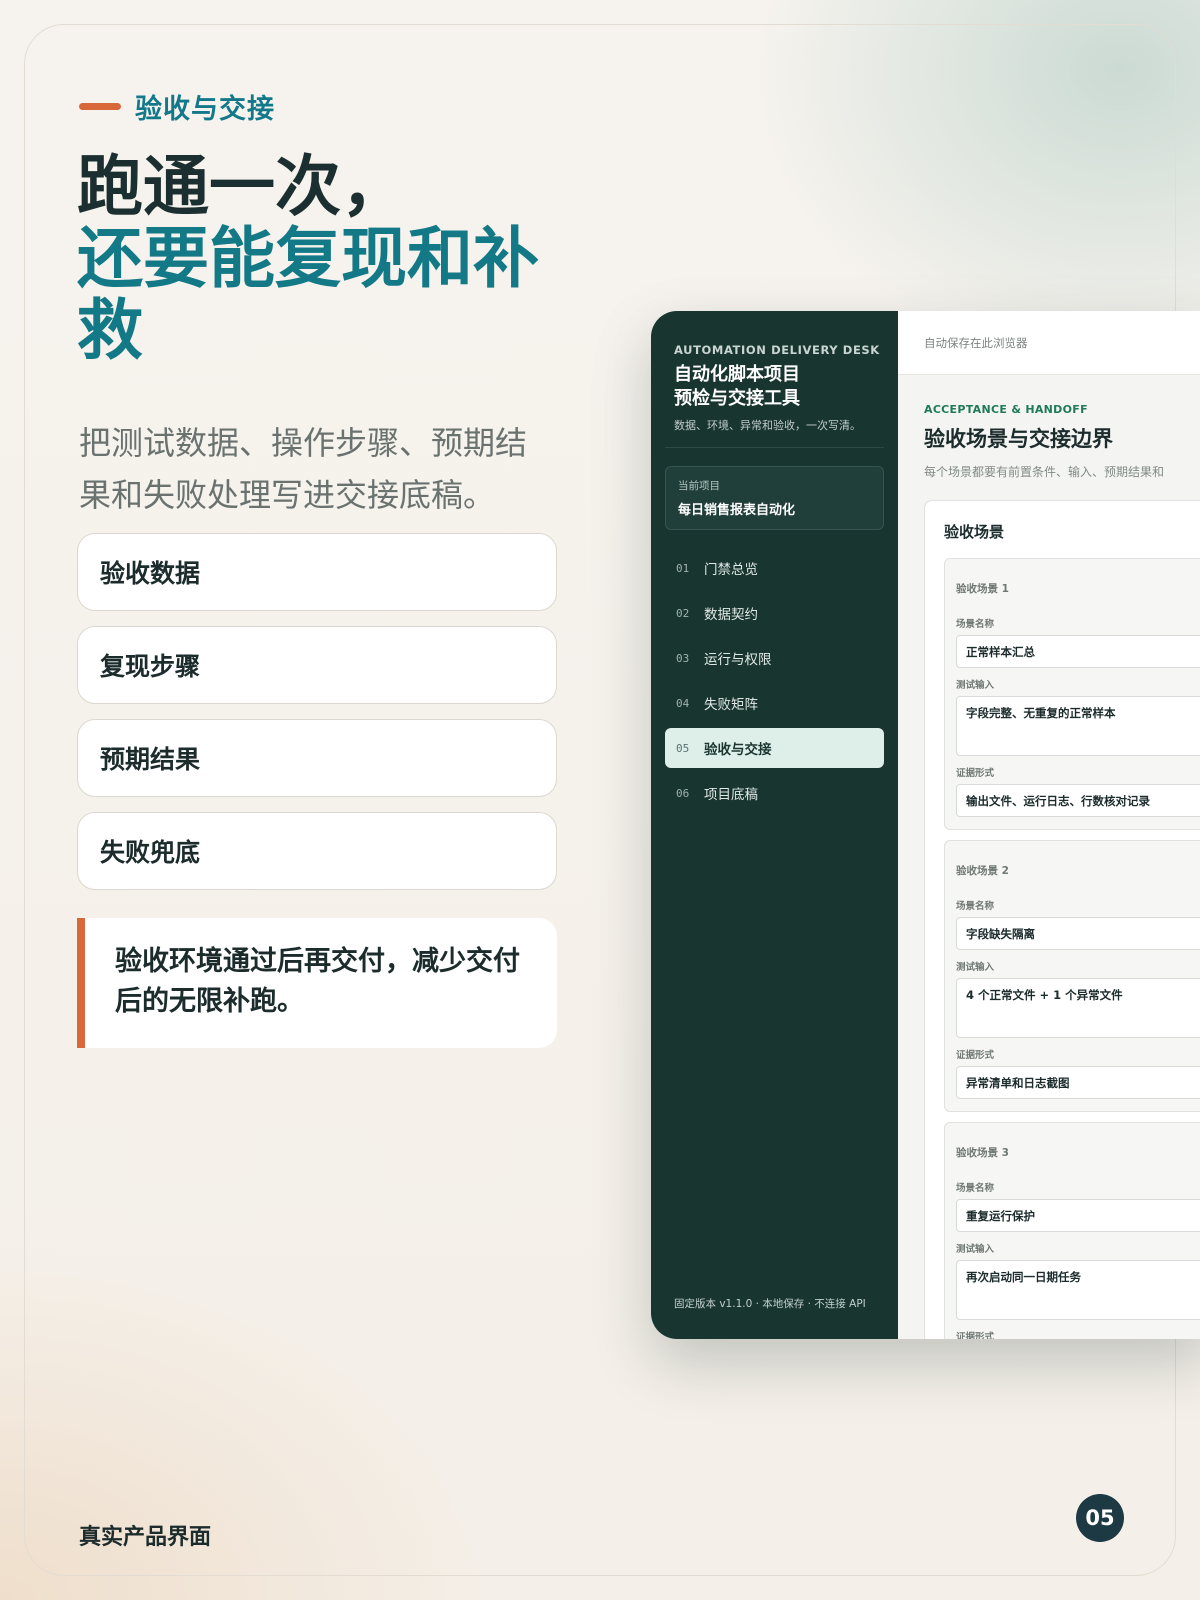 The width and height of the screenshot is (1200, 1600). I want to click on section-title: 验收场景与交接边界, so click(1018, 439).